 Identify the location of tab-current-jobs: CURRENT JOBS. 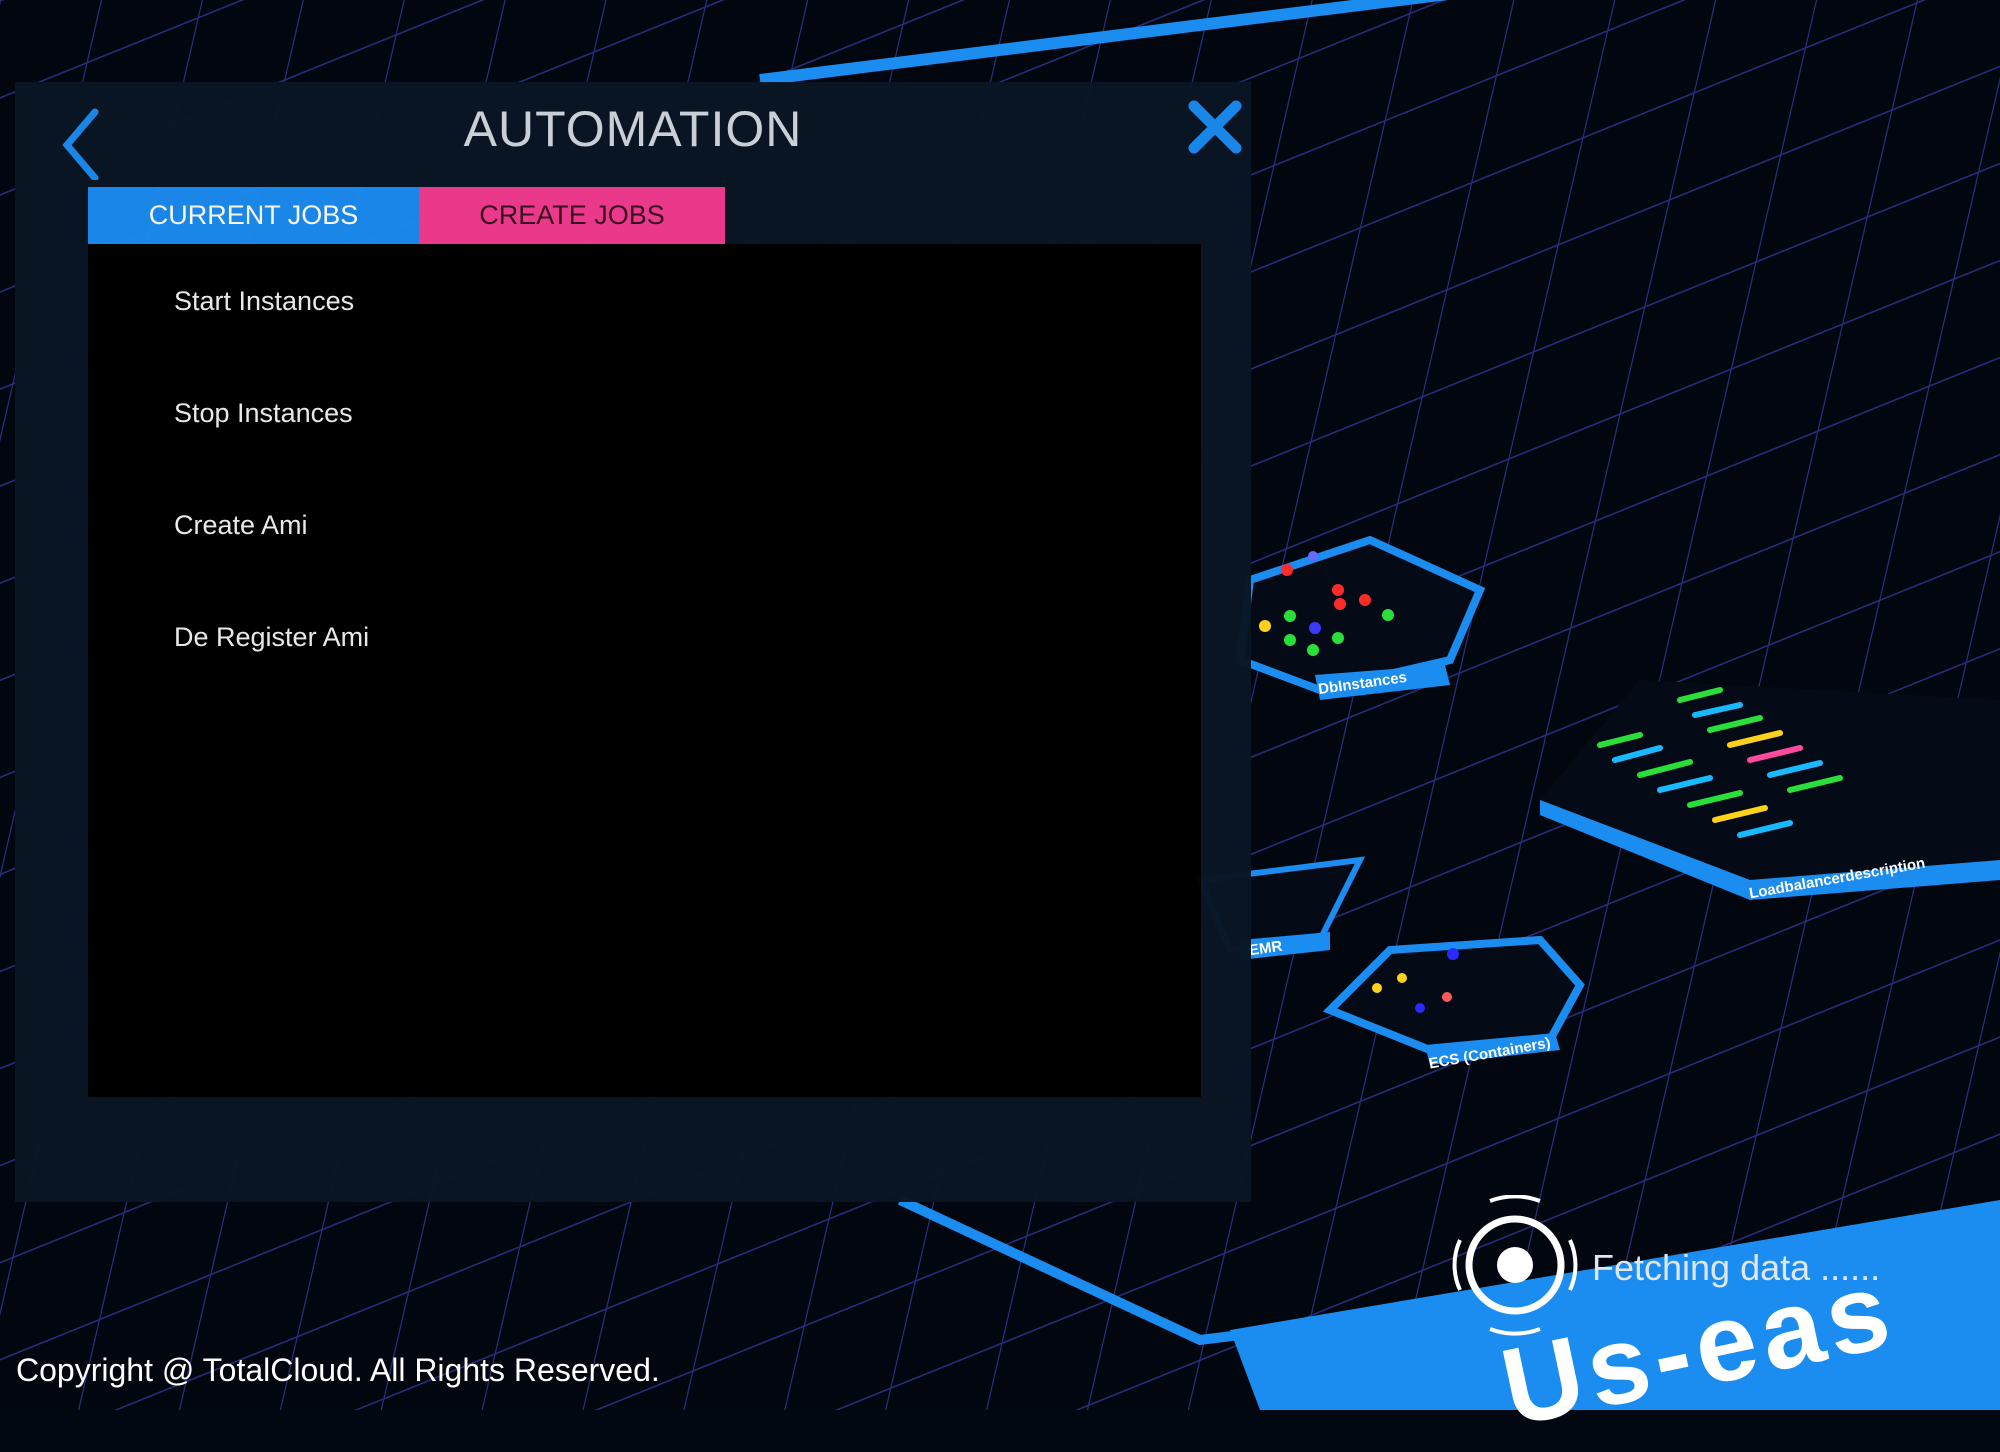
(253, 215).